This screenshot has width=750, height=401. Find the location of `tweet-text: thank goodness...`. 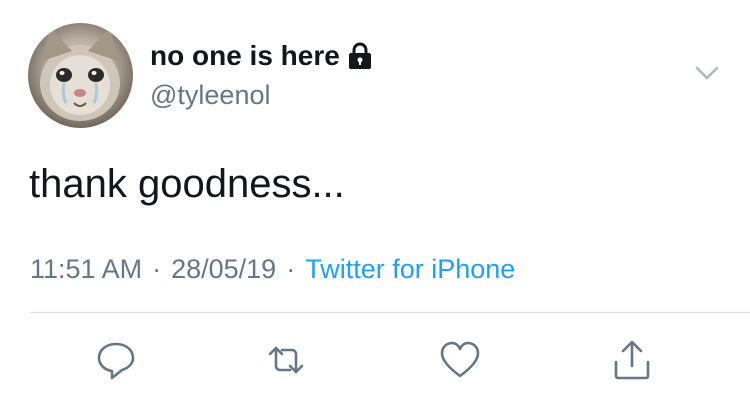

tweet-text: thank goodness... is located at coordinates (187, 184).